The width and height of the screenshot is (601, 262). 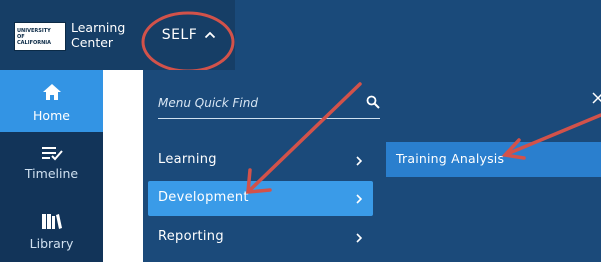 I want to click on sidebar-item-home: Home, so click(x=51, y=101).